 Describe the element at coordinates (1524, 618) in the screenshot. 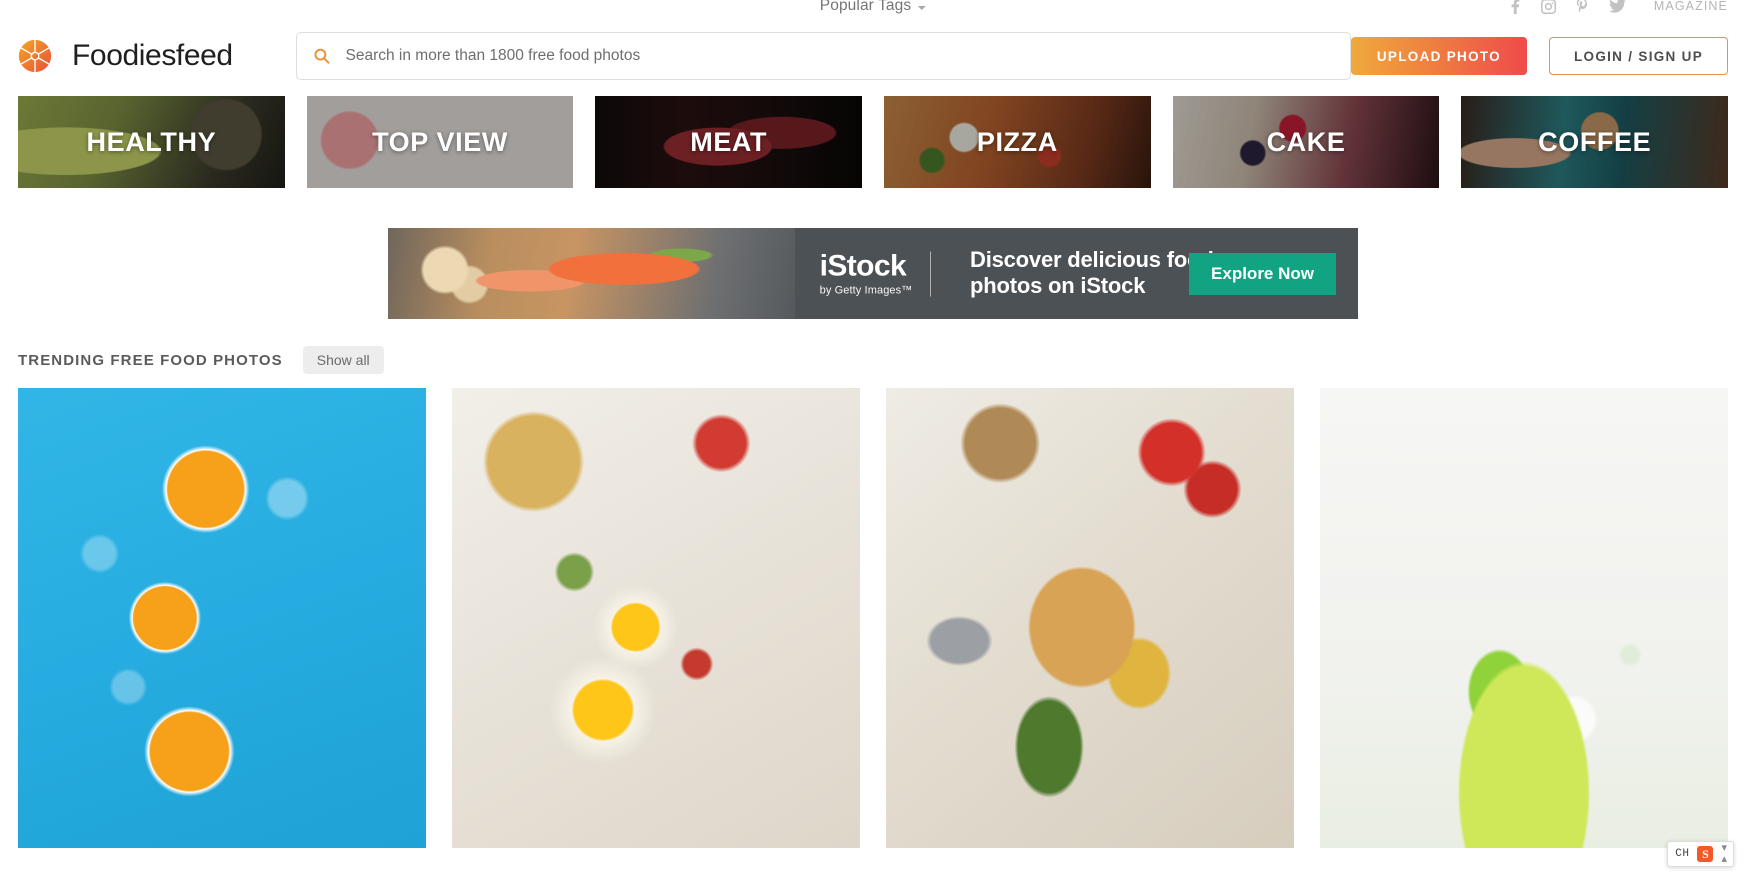

I see `photo-card-lime-drink` at that location.